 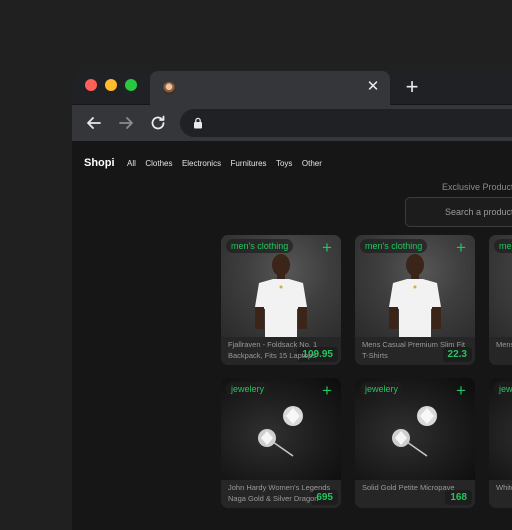 What do you see at coordinates (284, 163) in the screenshot?
I see `nav-toys: Toys` at bounding box center [284, 163].